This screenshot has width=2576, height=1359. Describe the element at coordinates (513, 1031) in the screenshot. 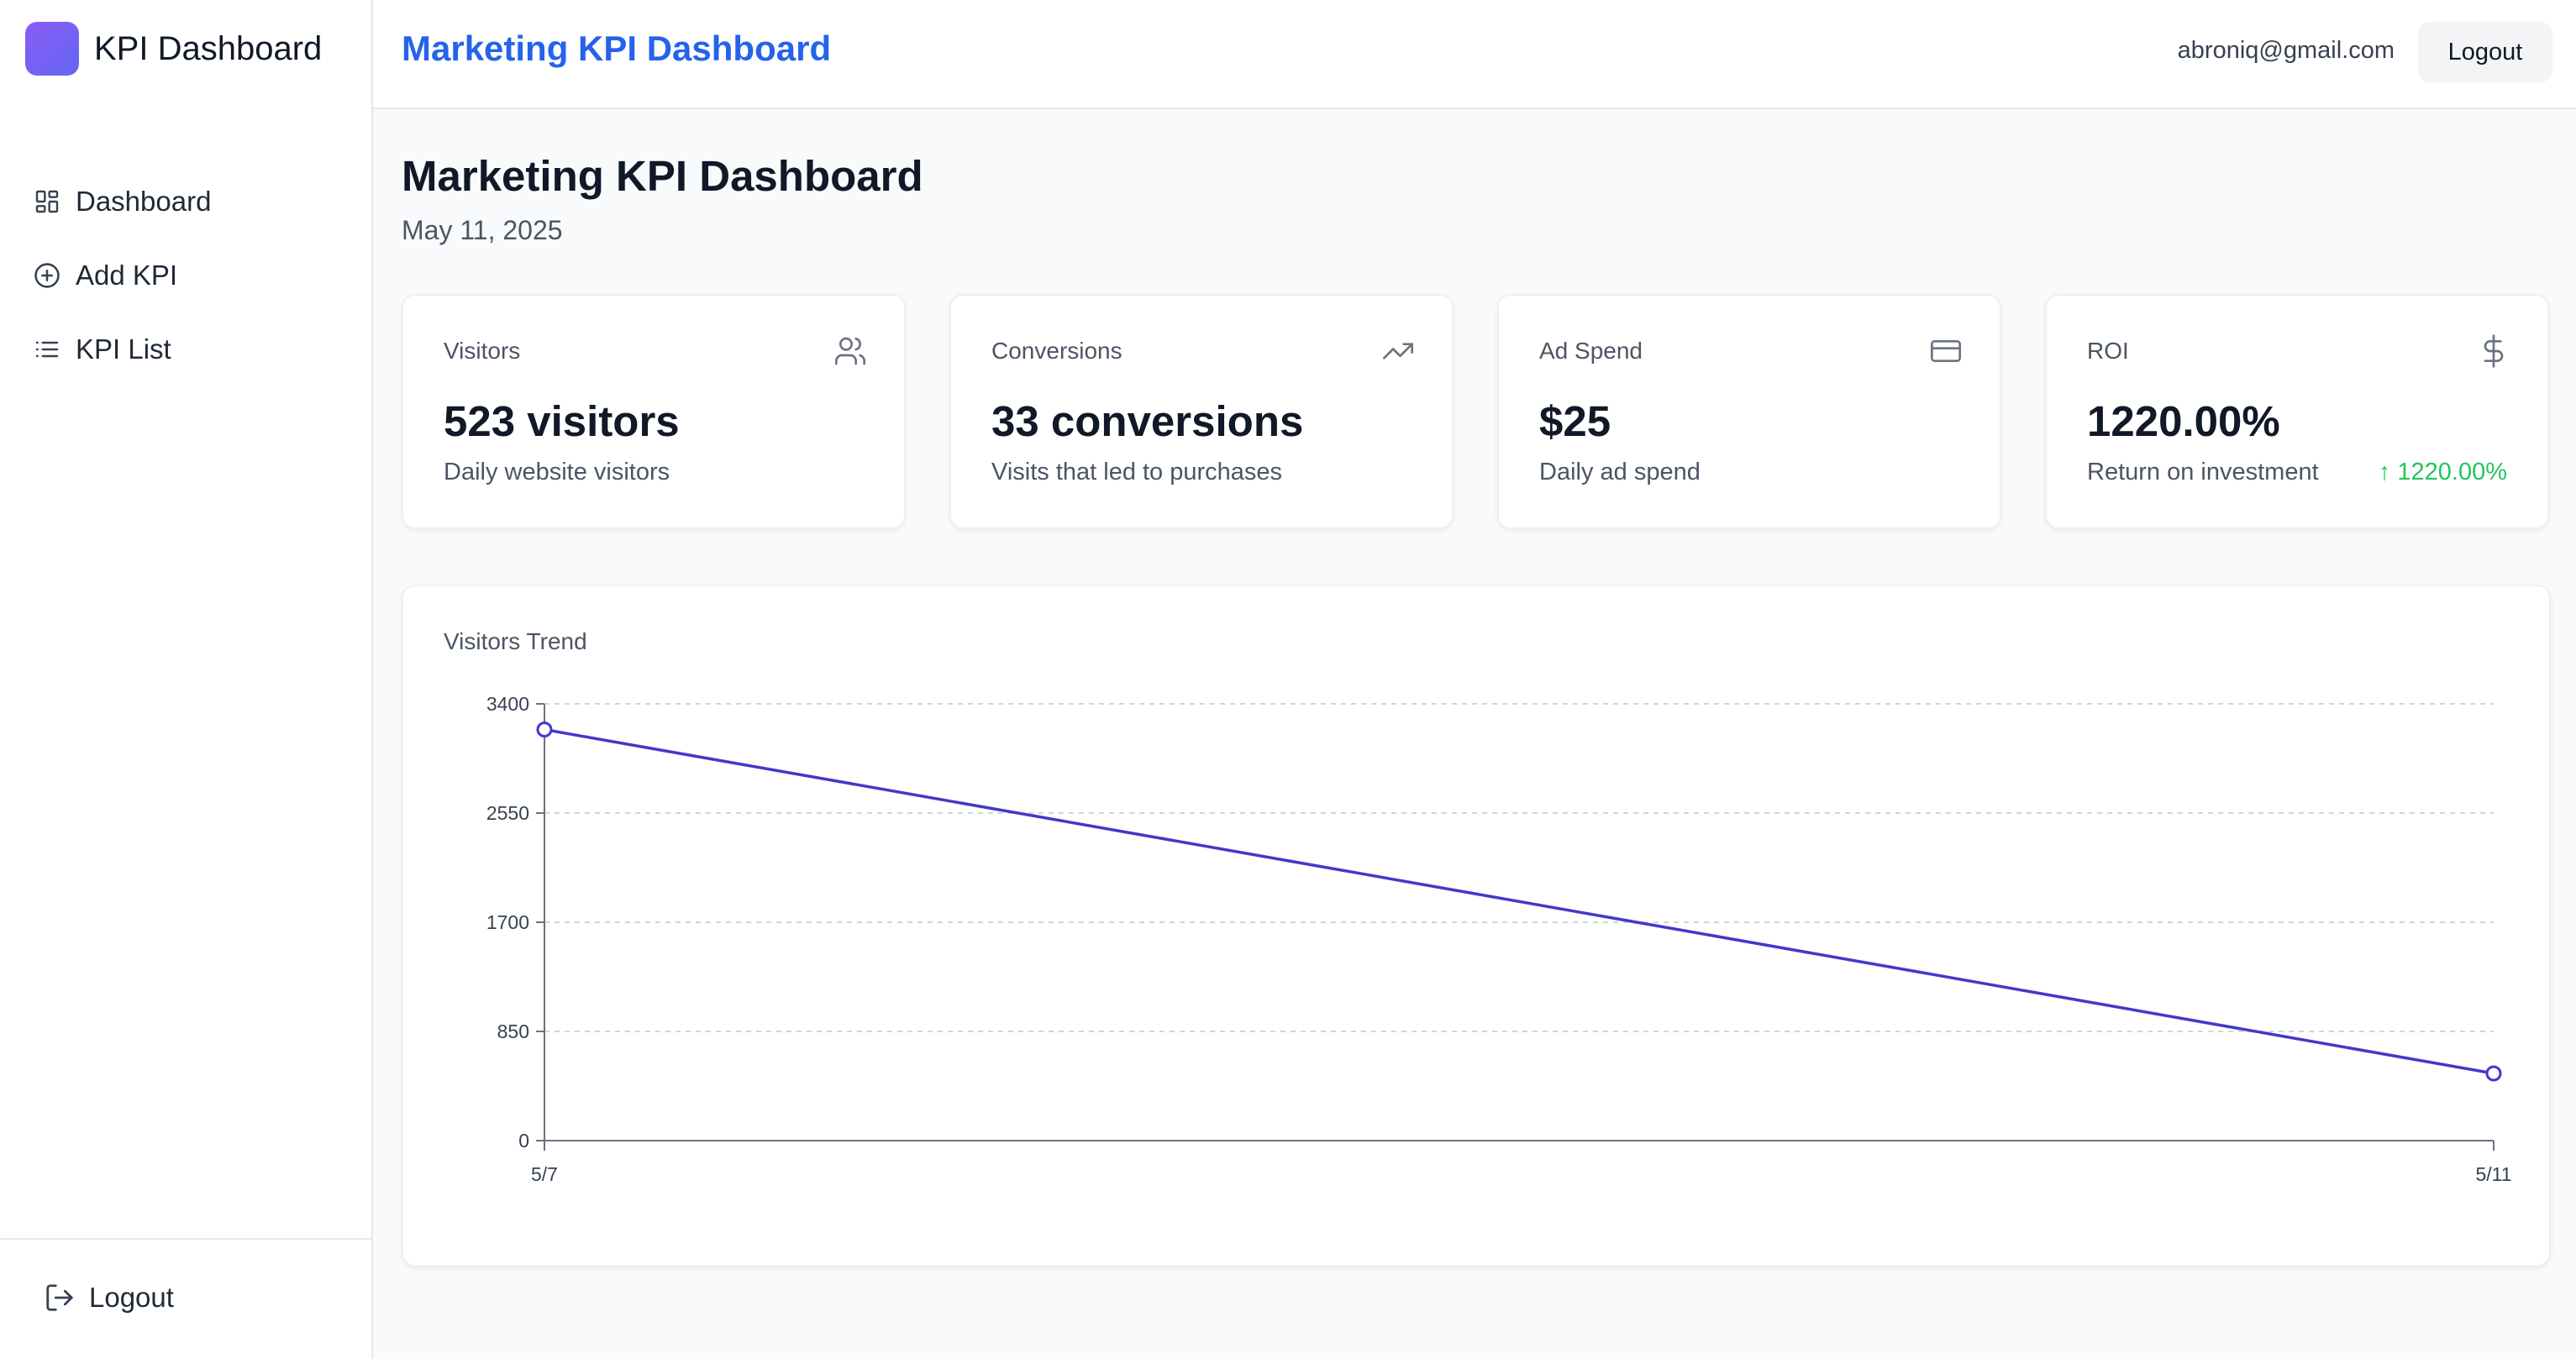

I see `y-tick-label: 850` at that location.